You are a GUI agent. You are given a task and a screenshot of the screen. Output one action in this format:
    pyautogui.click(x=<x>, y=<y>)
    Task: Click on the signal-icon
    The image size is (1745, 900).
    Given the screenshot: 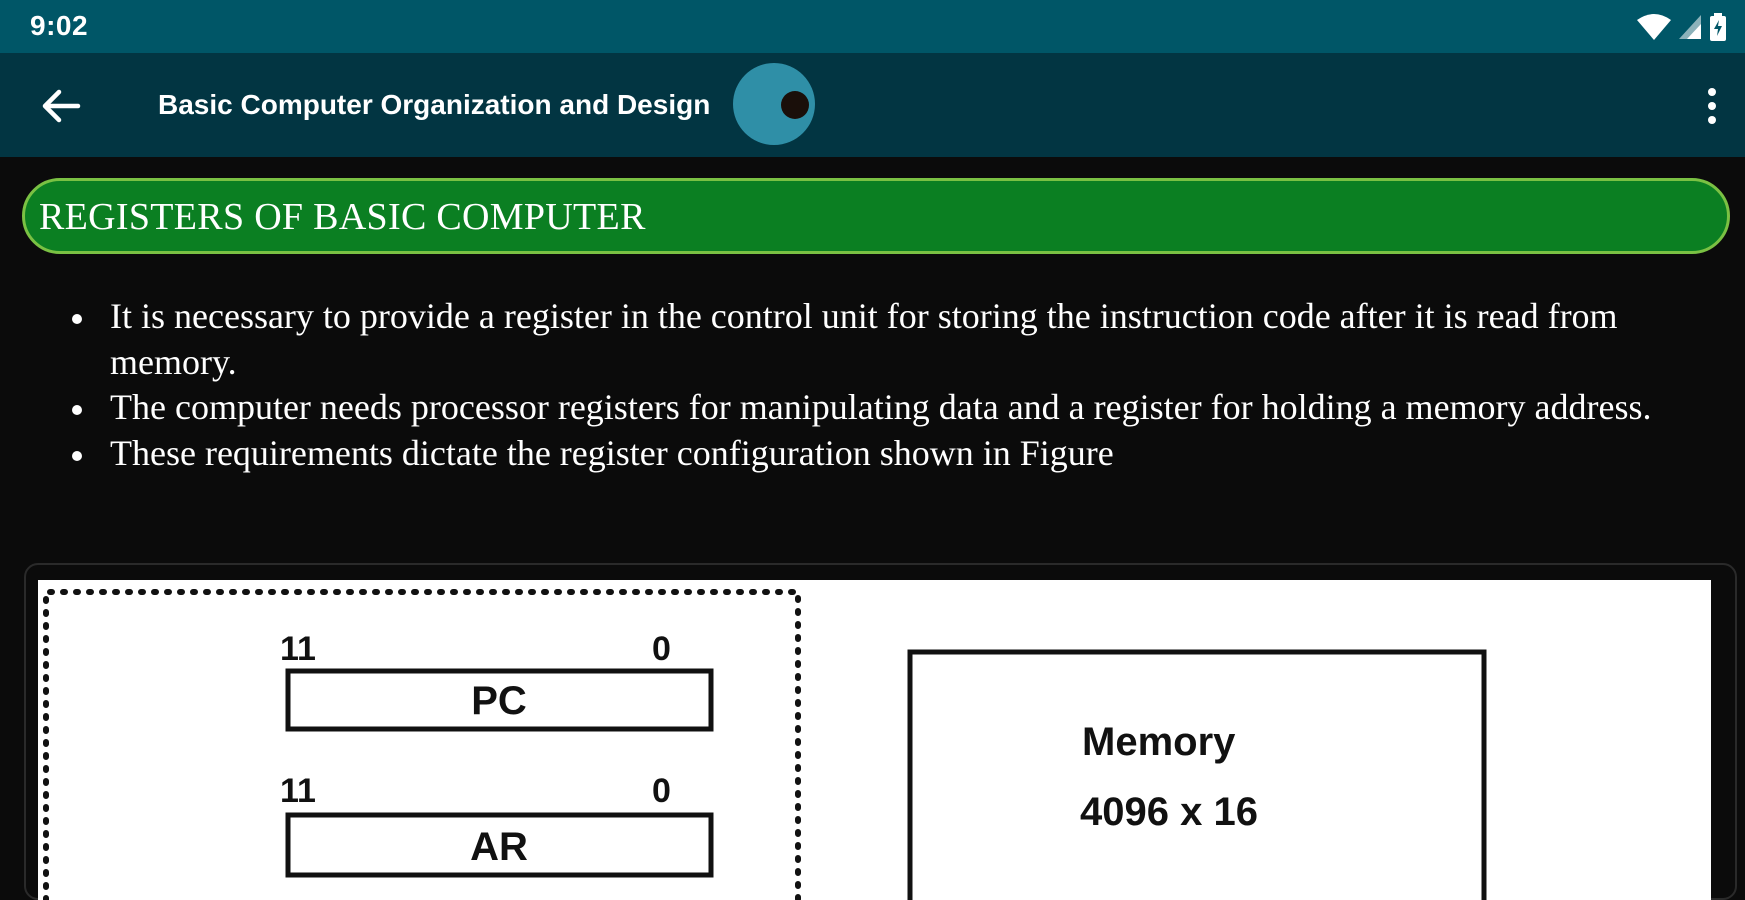 What is the action you would take?
    pyautogui.click(x=1690, y=27)
    